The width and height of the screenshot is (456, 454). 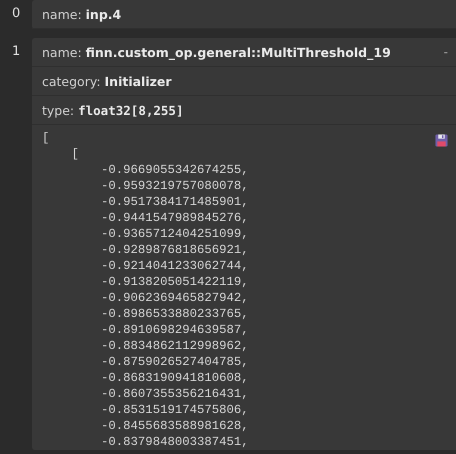 I want to click on field-label: category:, so click(x=72, y=81).